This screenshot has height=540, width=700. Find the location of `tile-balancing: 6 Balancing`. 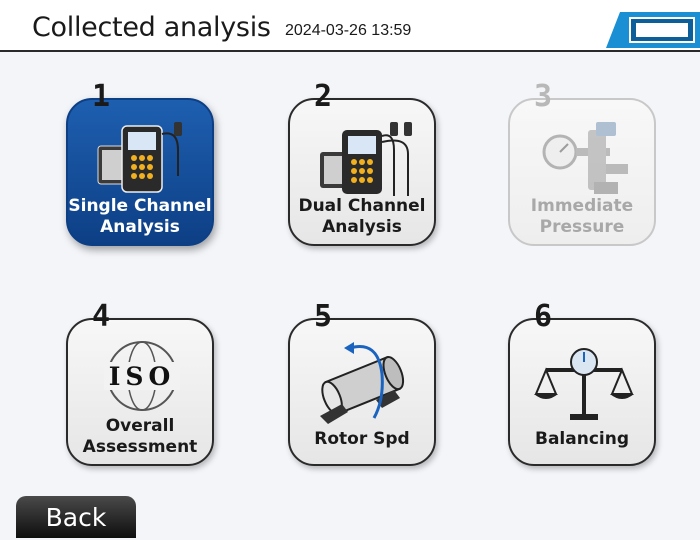

tile-balancing: 6 Balancing is located at coordinates (582, 384).